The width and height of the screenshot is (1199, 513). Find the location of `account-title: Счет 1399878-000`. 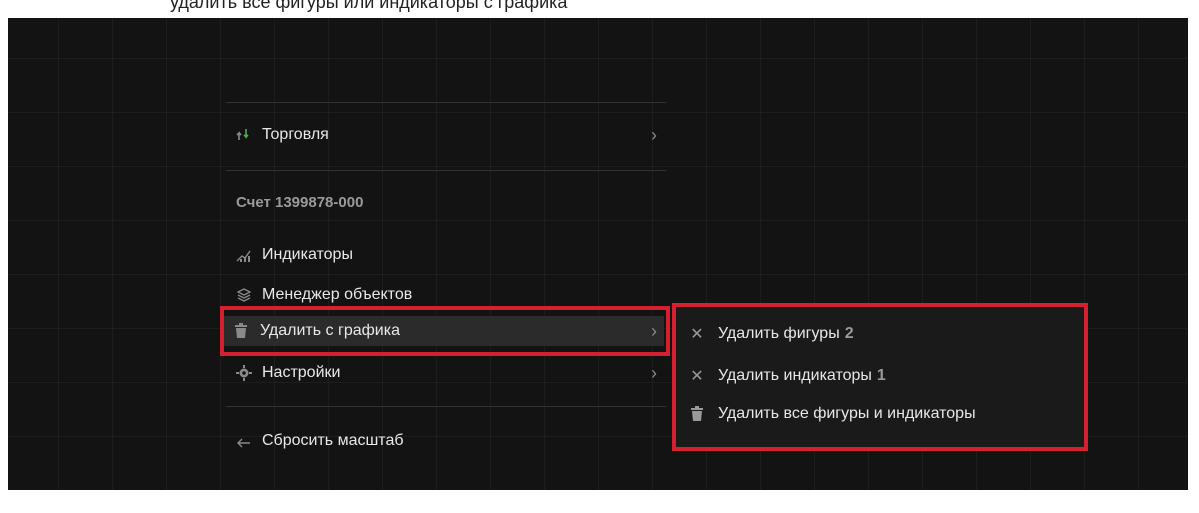

account-title: Счет 1399878-000 is located at coordinates (300, 202).